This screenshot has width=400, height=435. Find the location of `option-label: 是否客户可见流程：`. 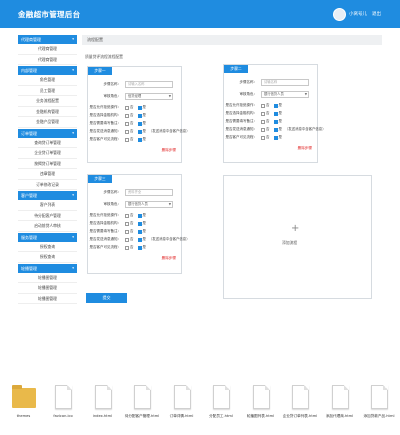

option-label: 是否客户可见流程： is located at coordinates (241, 137).